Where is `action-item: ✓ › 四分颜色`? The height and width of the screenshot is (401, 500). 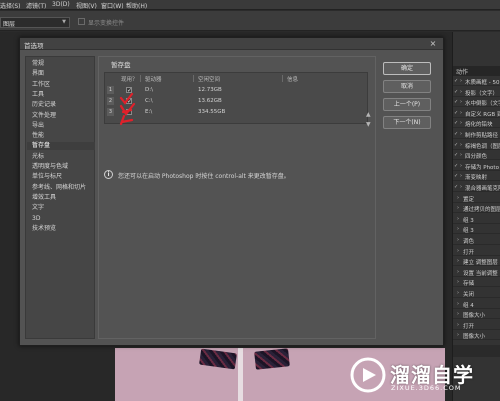 action-item: ✓ › 四分颜色 is located at coordinates (476, 156).